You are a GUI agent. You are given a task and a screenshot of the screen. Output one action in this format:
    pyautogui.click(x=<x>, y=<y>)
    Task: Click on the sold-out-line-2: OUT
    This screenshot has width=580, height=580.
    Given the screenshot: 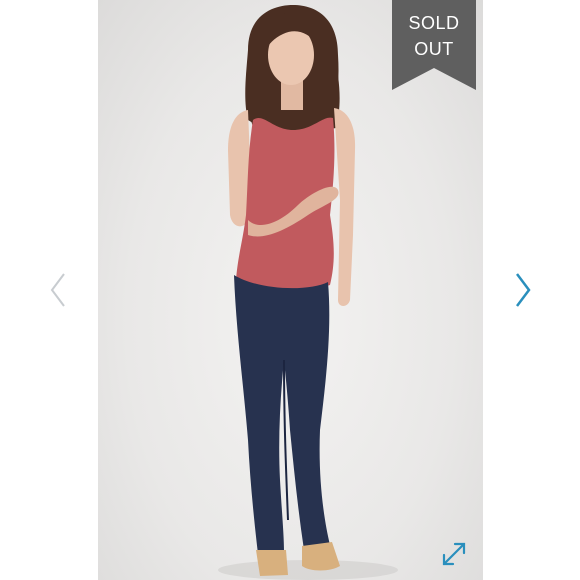 What is the action you would take?
    pyautogui.click(x=434, y=49)
    